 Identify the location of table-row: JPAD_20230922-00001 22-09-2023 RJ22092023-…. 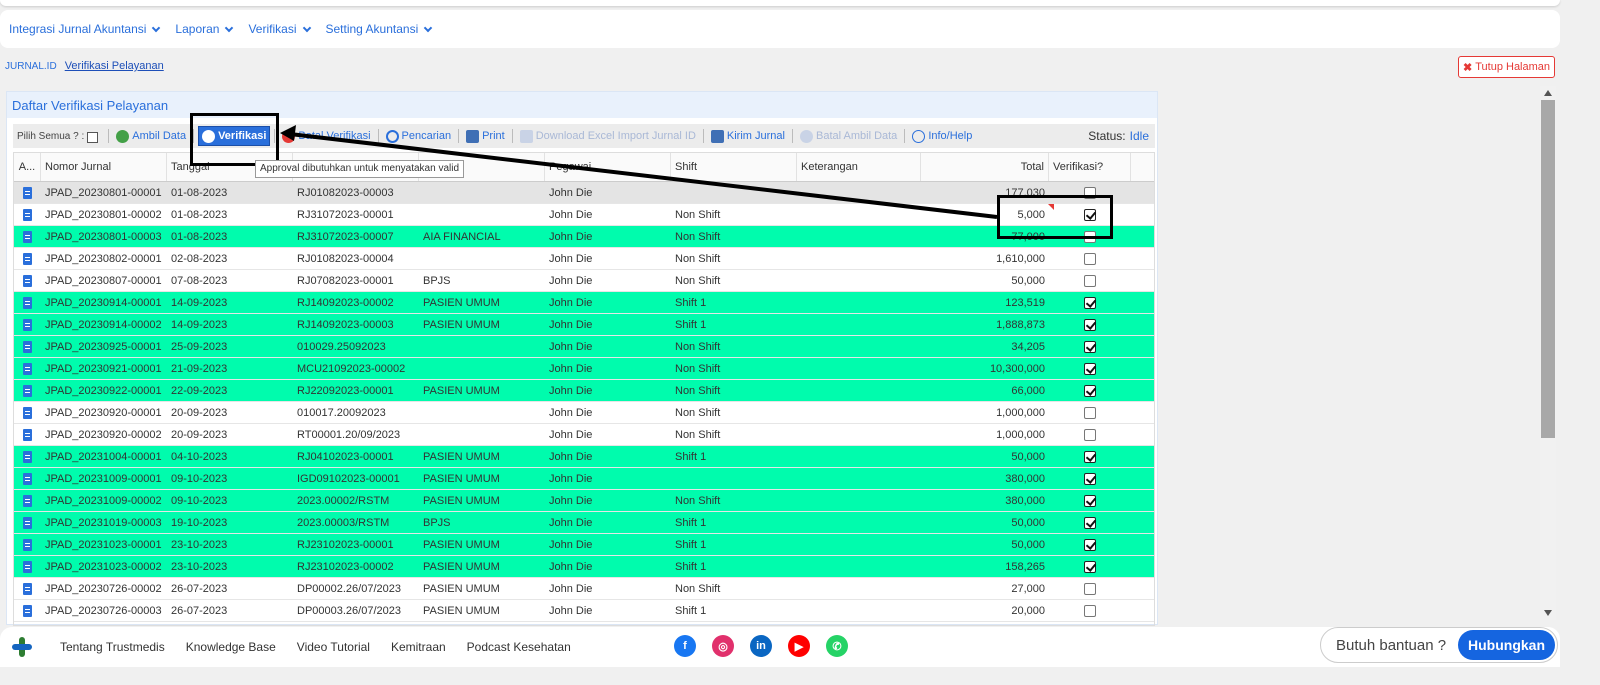
(584, 391).